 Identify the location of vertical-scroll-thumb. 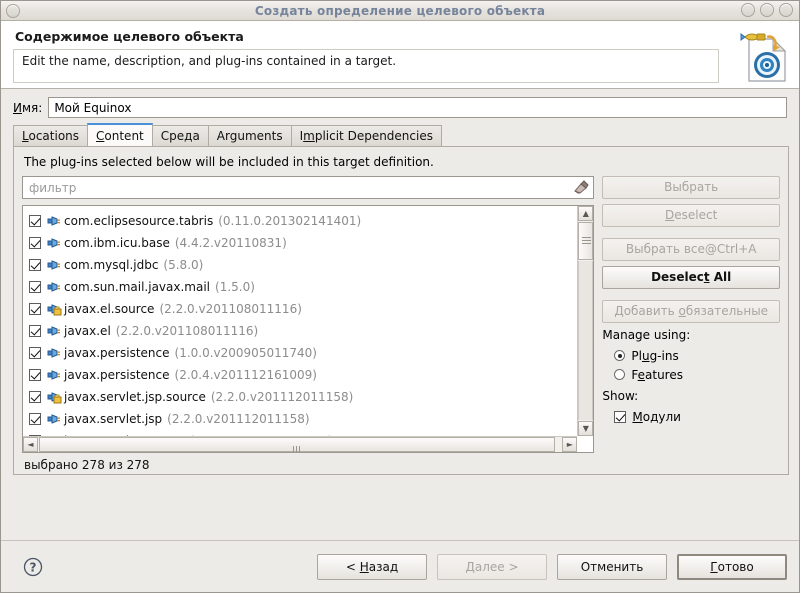
(586, 241).